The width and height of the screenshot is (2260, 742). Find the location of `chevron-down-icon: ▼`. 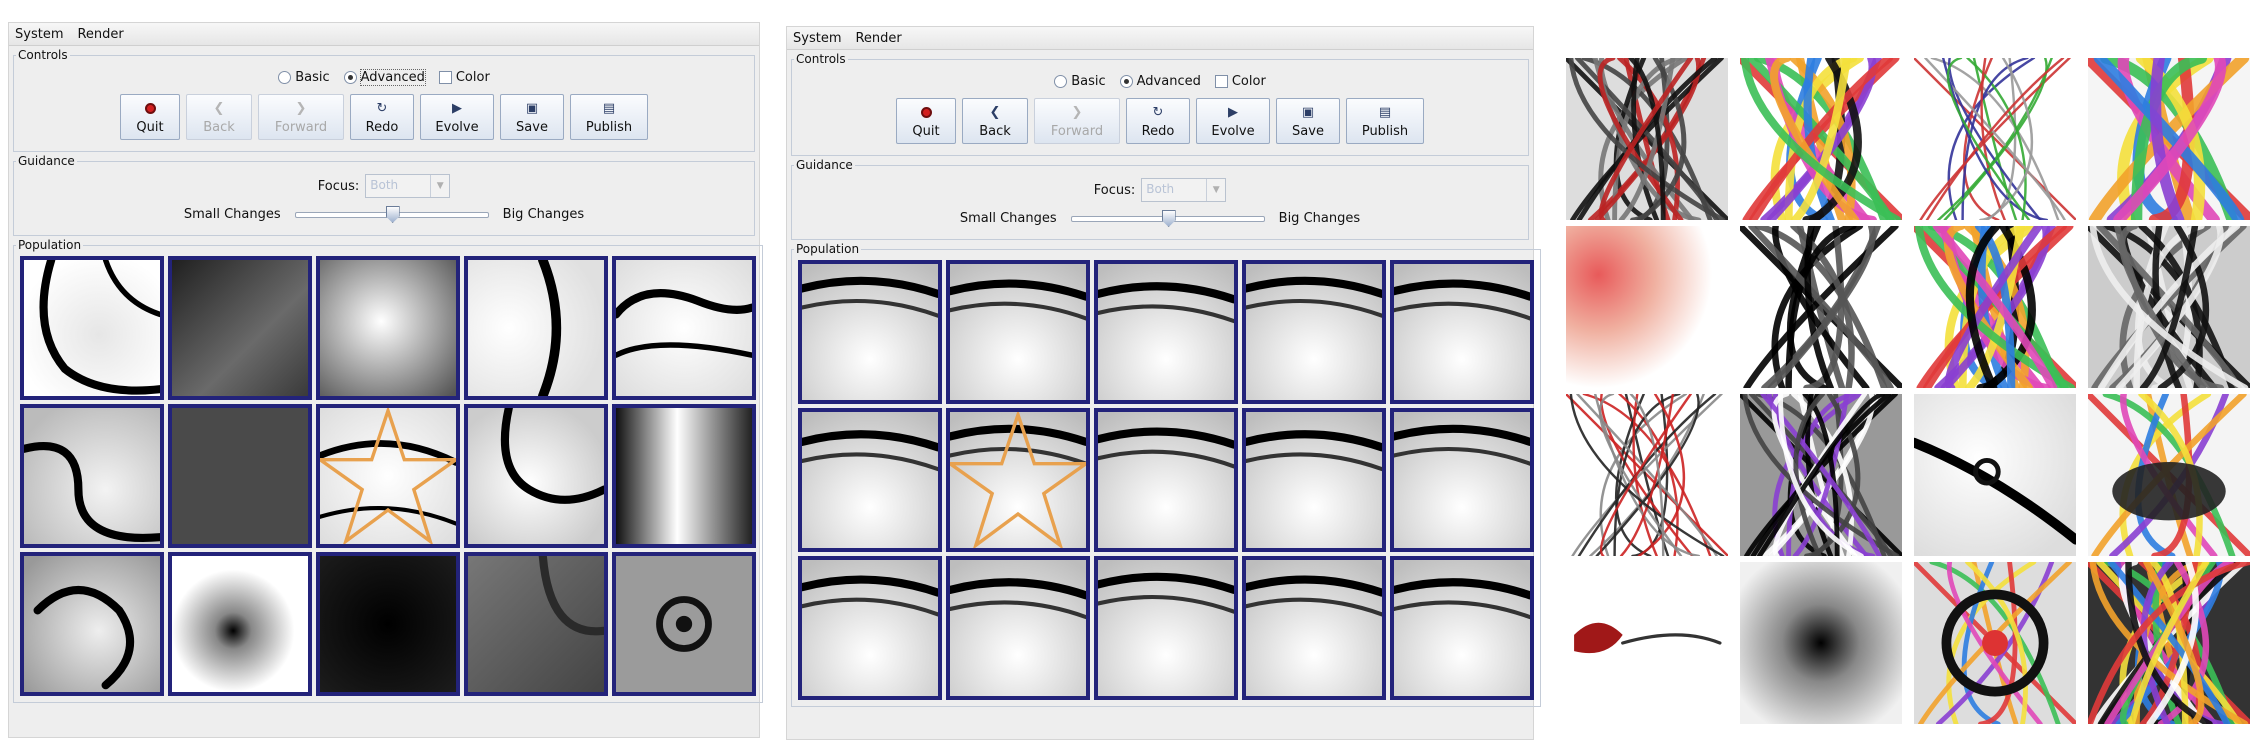

chevron-down-icon: ▼ is located at coordinates (1215, 190).